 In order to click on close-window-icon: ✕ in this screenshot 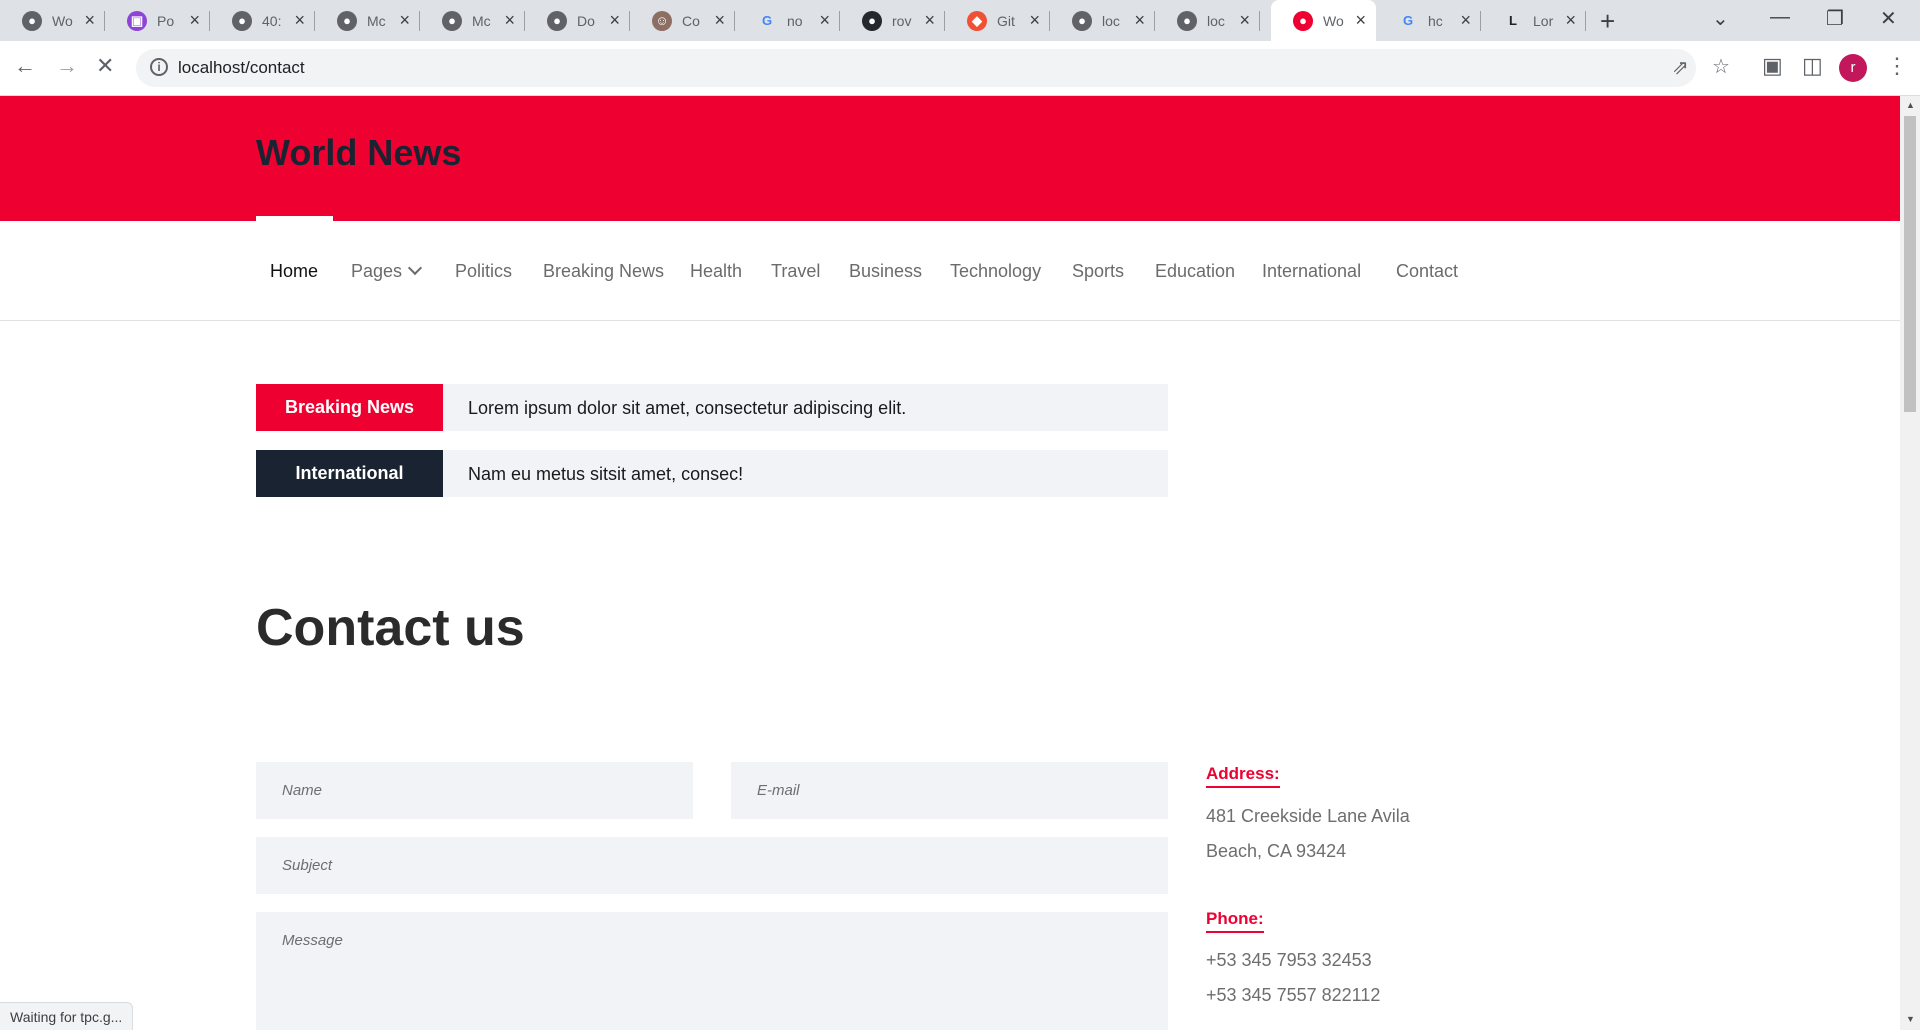, I will do `click(1888, 18)`.